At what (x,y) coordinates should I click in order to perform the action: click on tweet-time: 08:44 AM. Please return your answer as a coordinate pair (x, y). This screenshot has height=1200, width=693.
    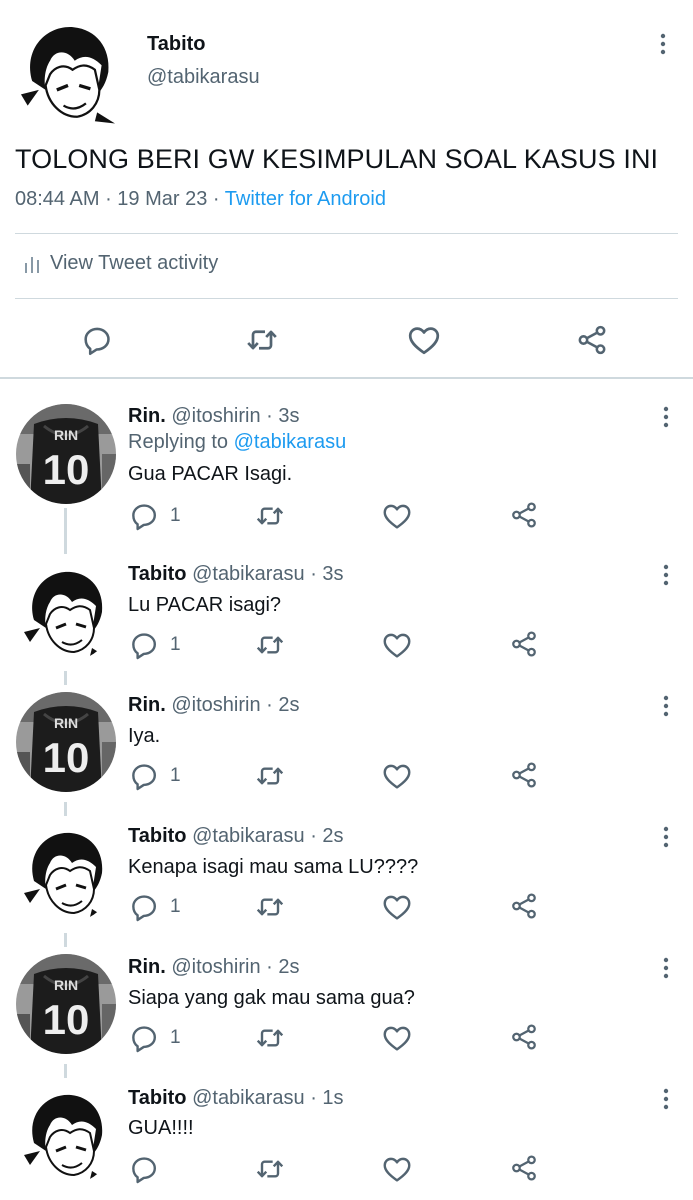
    Looking at the image, I should click on (57, 199).